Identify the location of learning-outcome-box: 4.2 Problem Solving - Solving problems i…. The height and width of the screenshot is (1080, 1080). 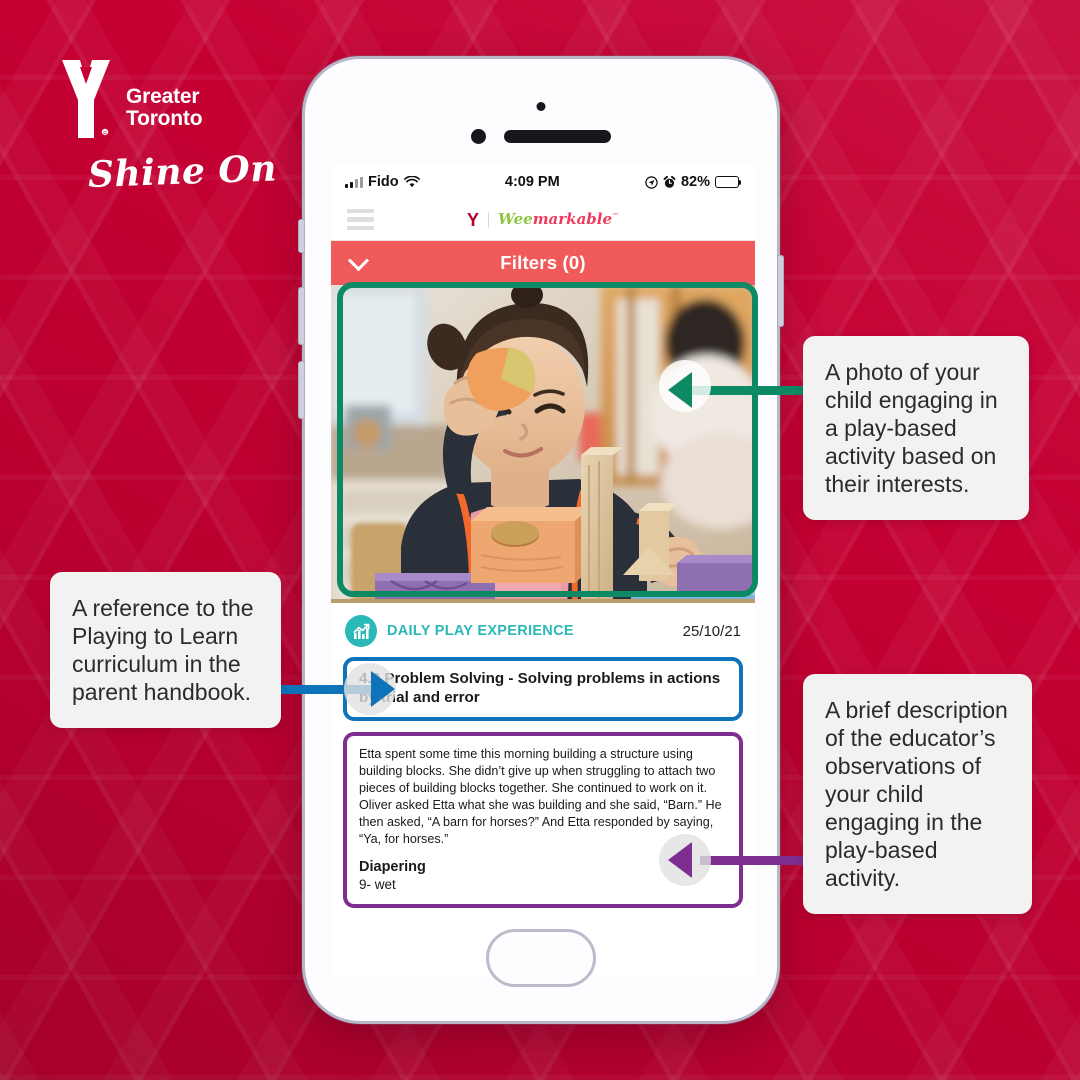
(543, 689).